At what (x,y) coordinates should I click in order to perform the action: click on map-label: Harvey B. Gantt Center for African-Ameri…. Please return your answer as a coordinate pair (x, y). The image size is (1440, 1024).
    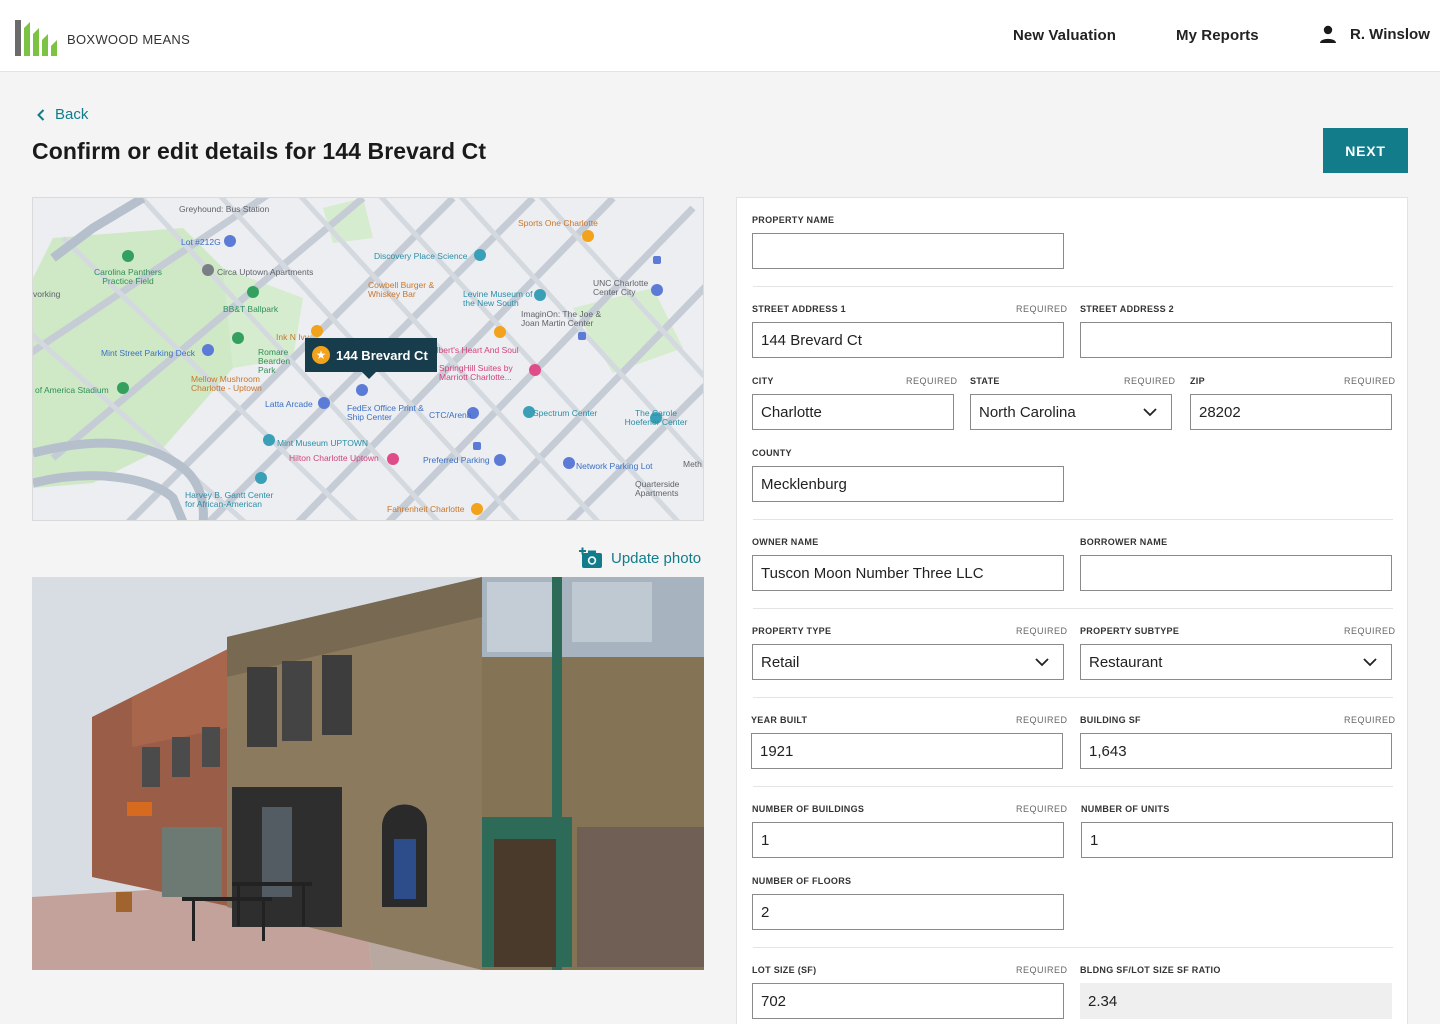
    Looking at the image, I should click on (229, 499).